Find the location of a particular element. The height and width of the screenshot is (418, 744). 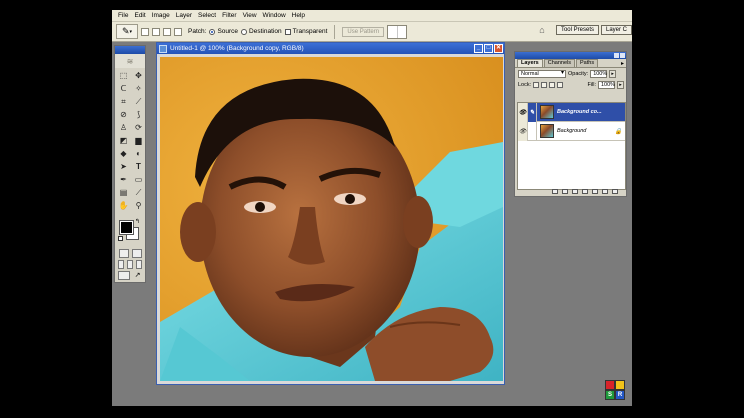

full-screen-menu-icon is located at coordinates (130, 264).